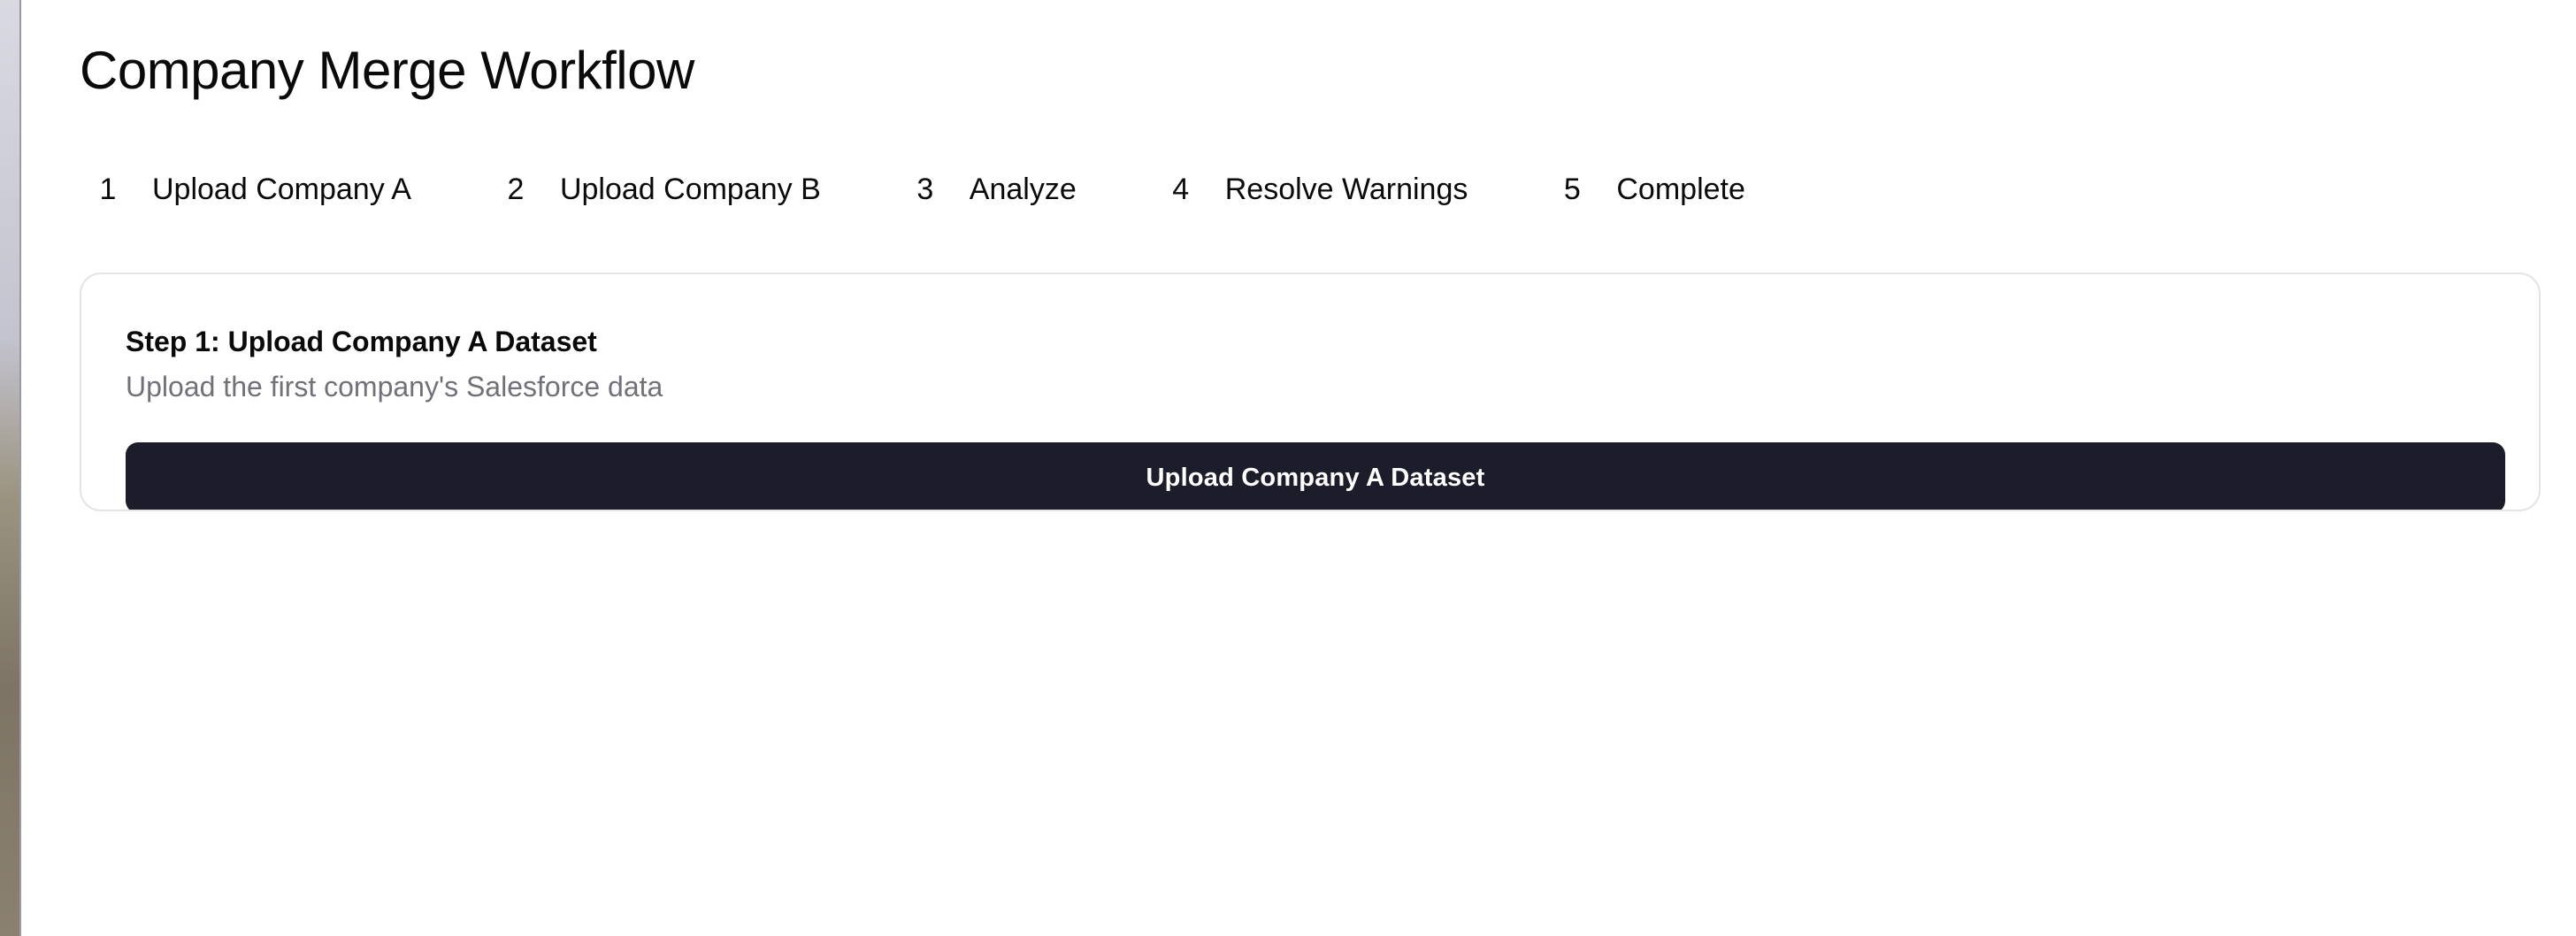  What do you see at coordinates (108, 189) in the screenshot?
I see `step-number: 1` at bounding box center [108, 189].